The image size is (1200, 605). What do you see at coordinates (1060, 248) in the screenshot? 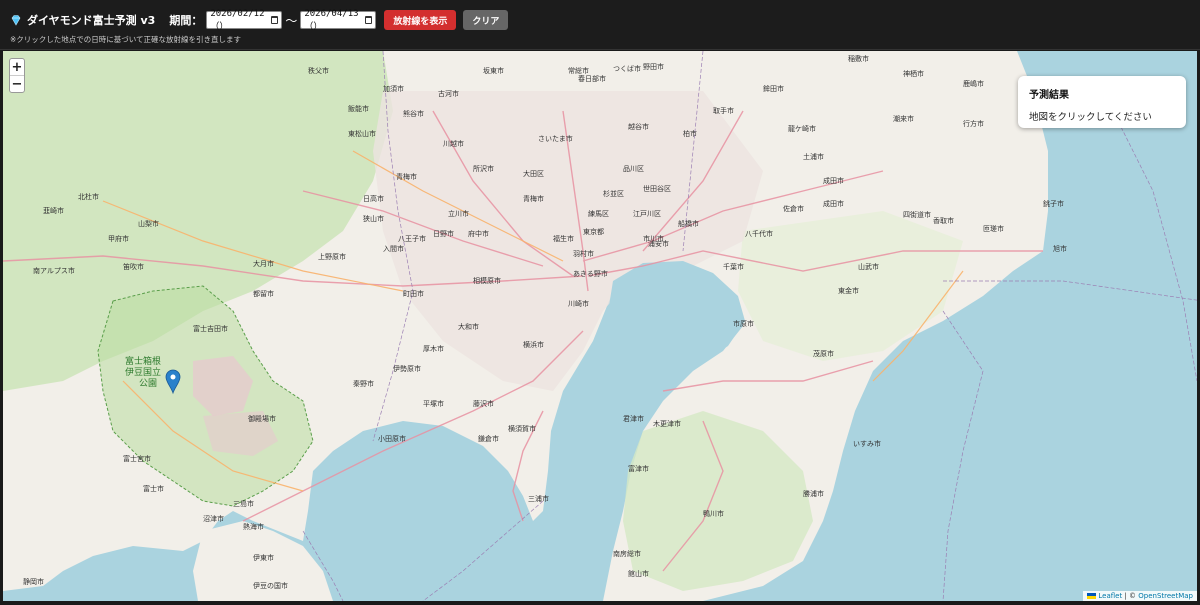
I see `city-label: 旭市` at bounding box center [1060, 248].